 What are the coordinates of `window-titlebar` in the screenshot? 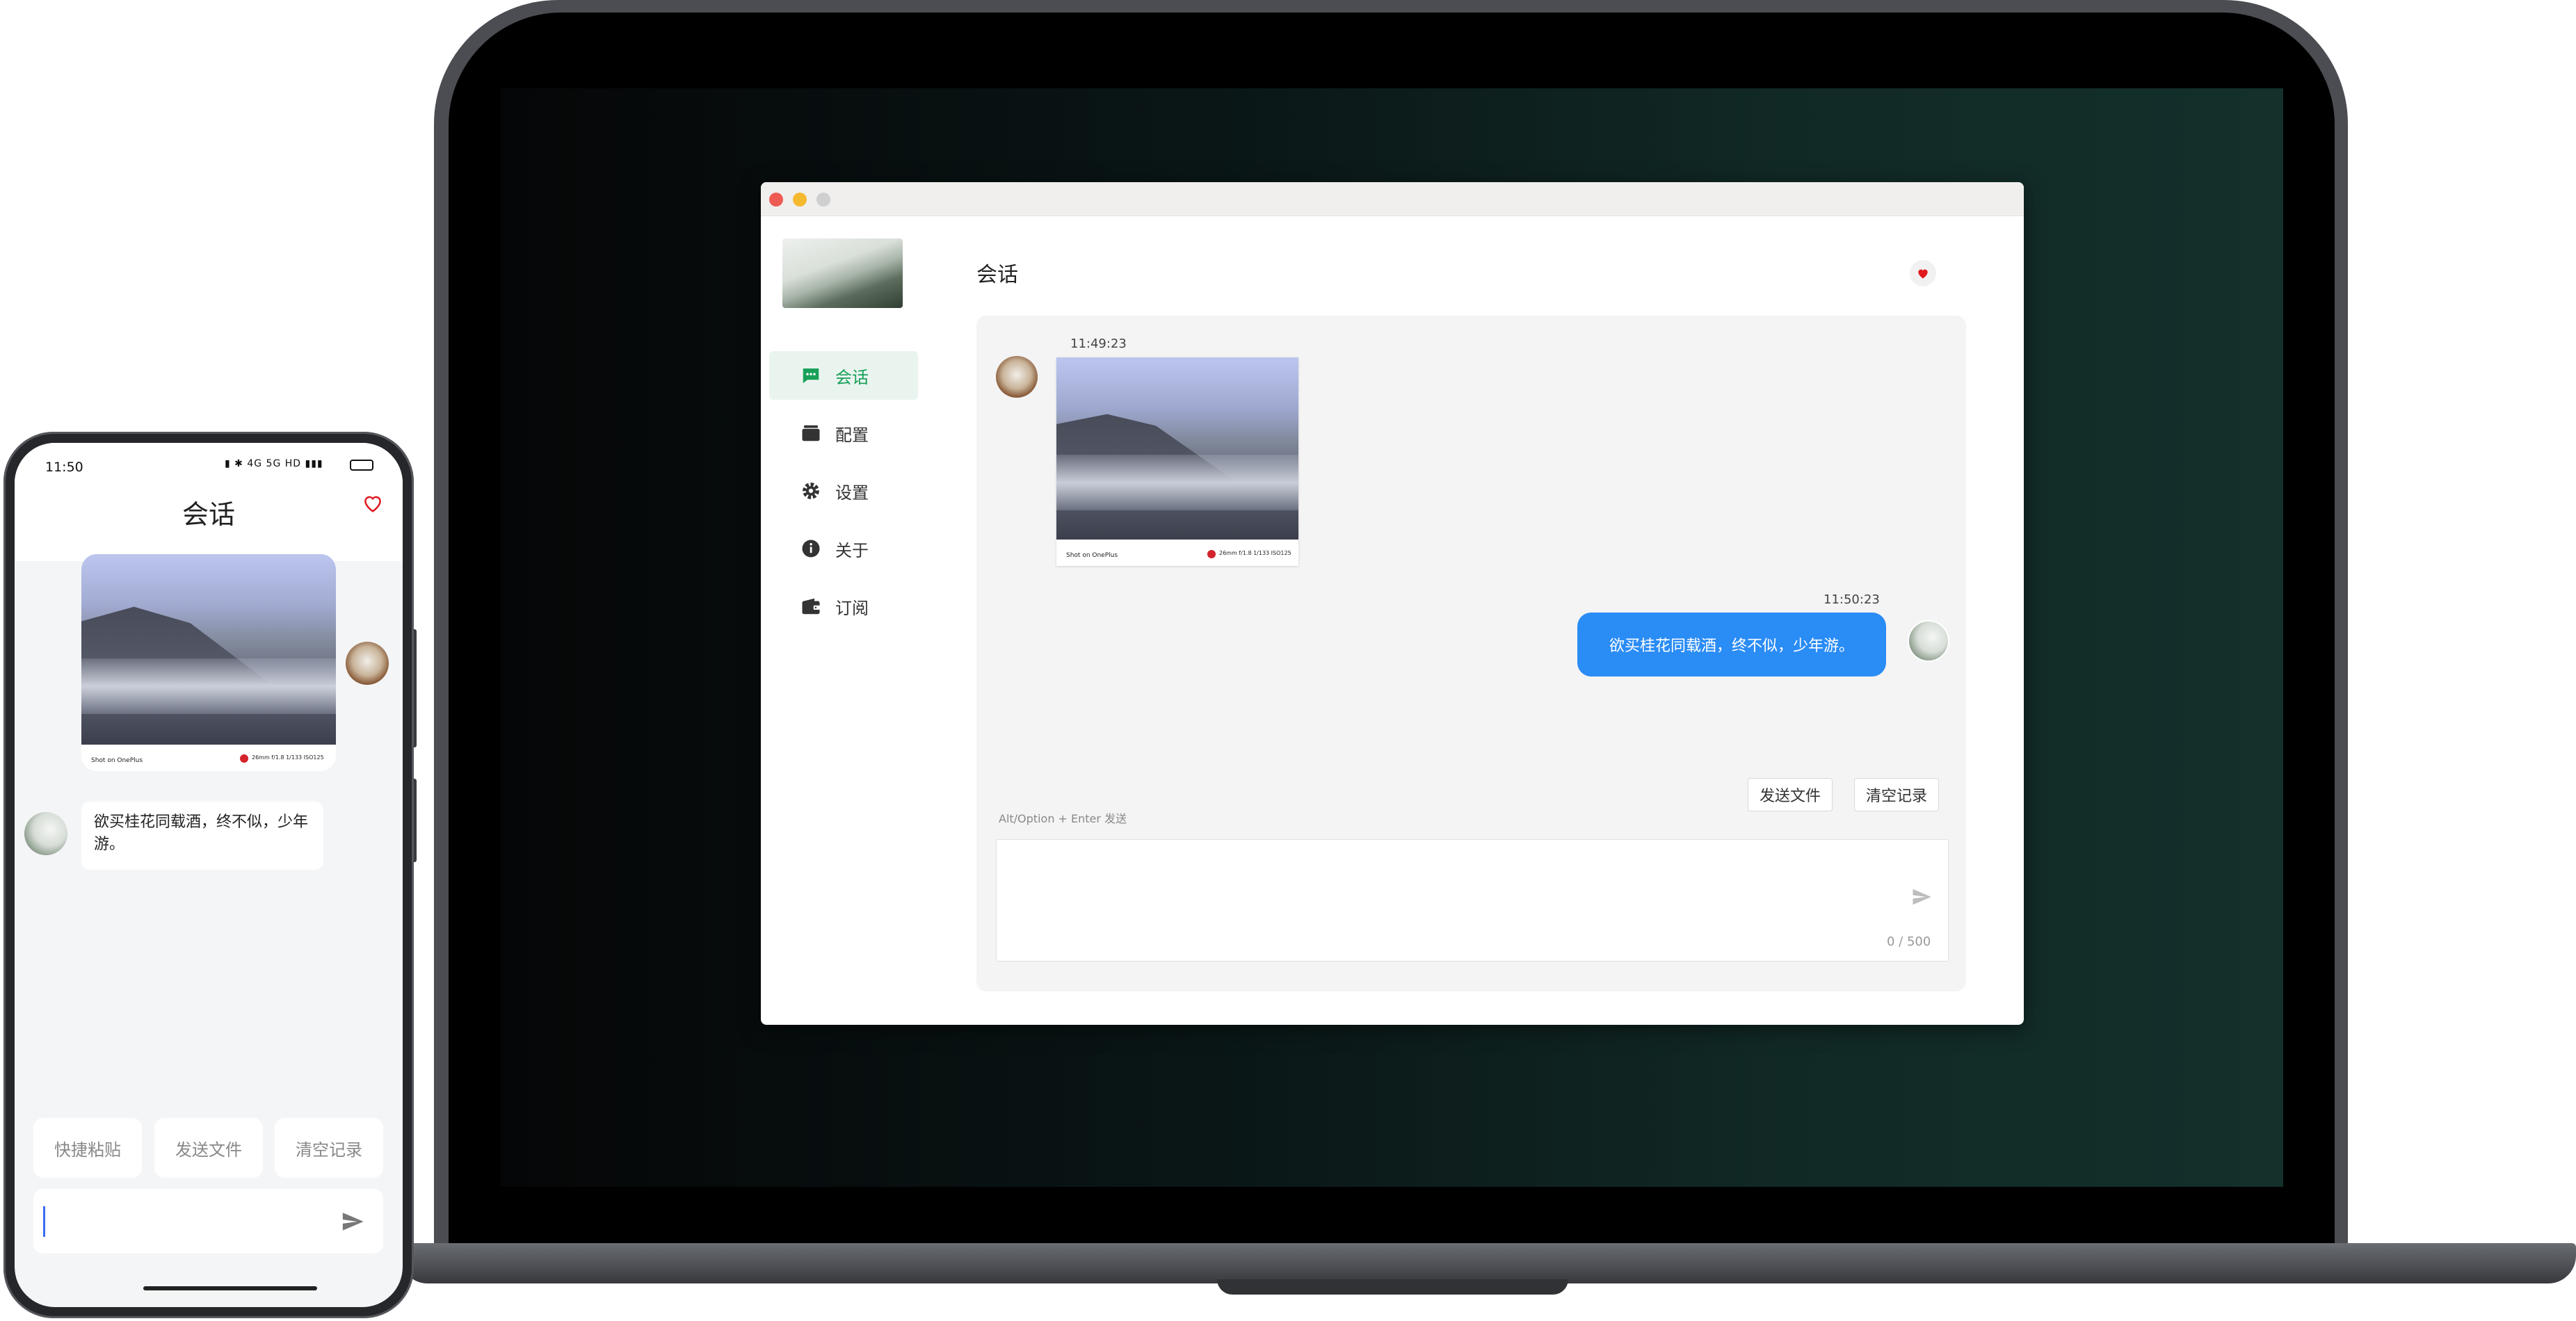 It's located at (1392, 199).